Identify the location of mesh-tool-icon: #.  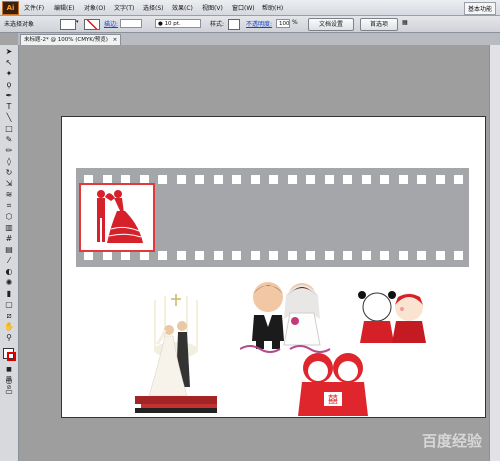
(9, 238).